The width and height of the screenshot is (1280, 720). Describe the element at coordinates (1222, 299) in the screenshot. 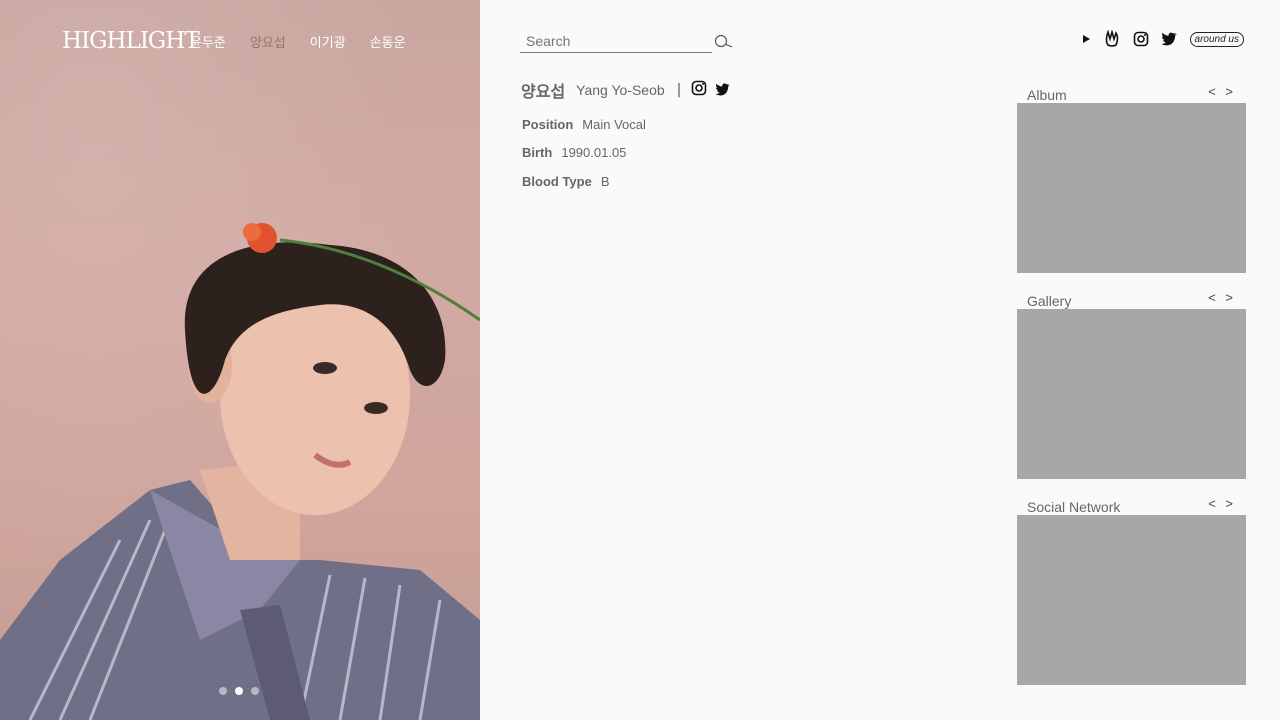

I see `gallery-arrows: < >` at that location.